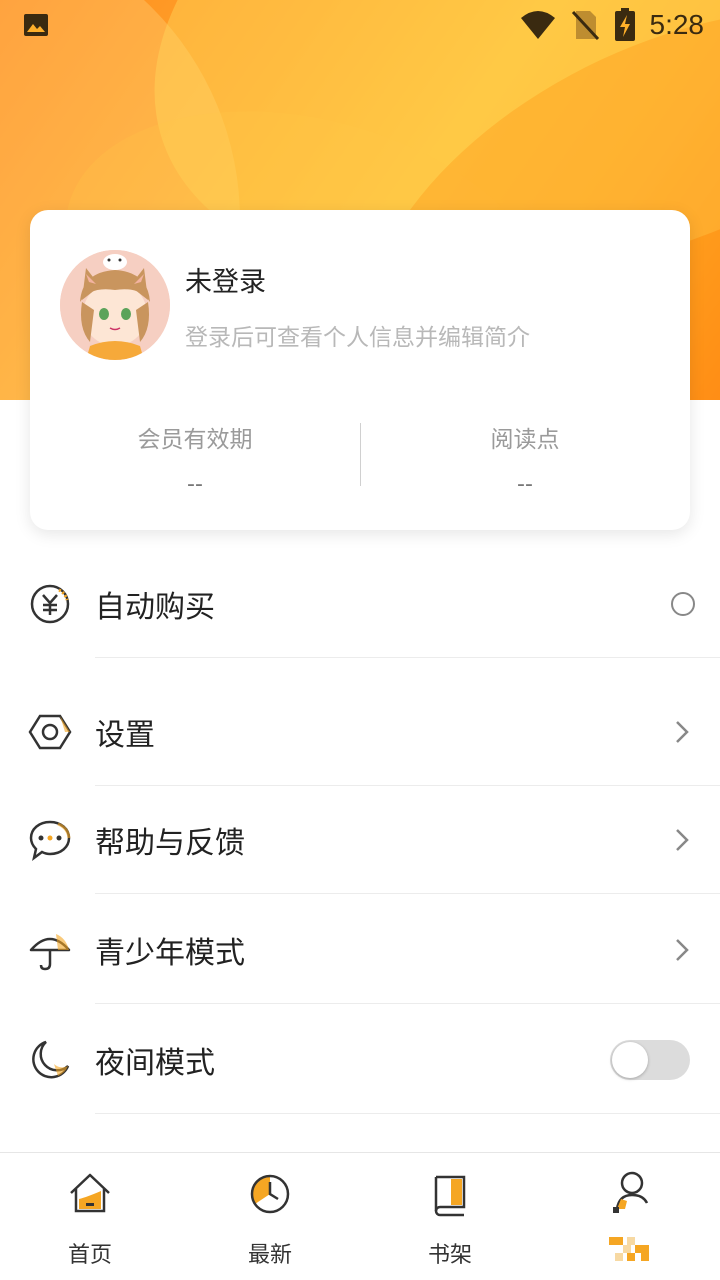  I want to click on stat-label: 阅读点, so click(525, 440).